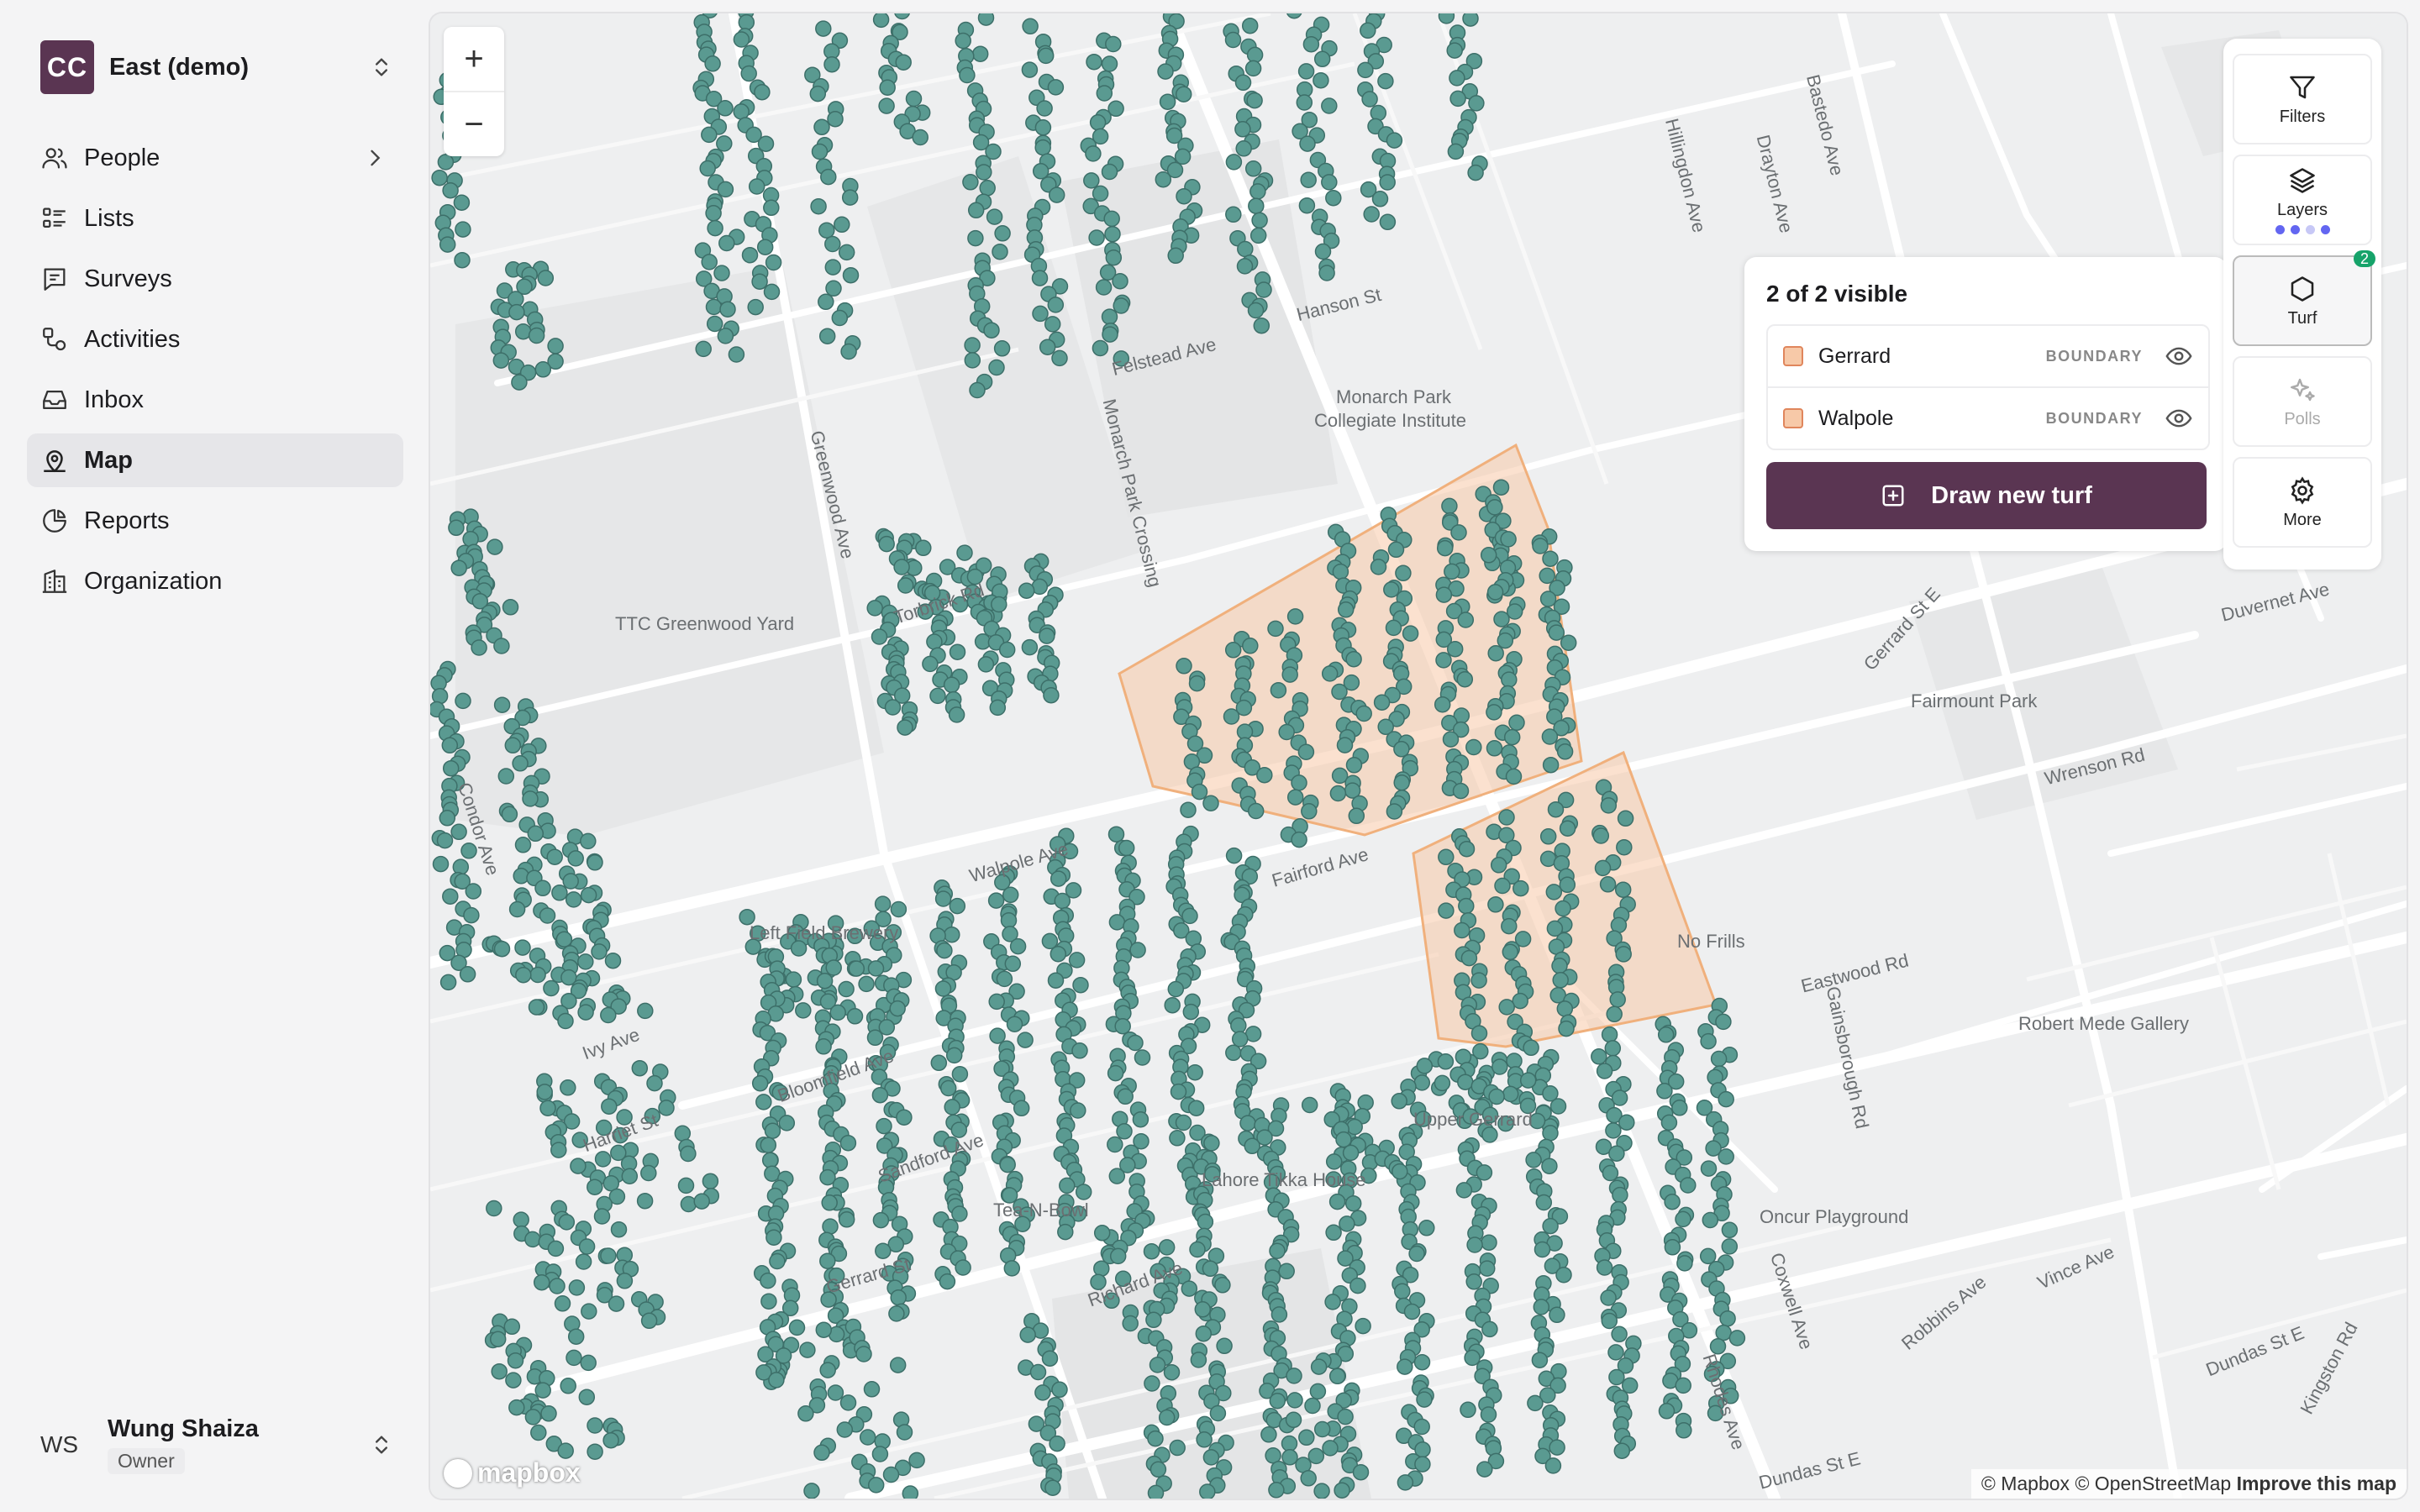 The height and width of the screenshot is (1512, 2420). I want to click on turf-item-gerrard: Gerrard BOUNDARY, so click(1988, 356).